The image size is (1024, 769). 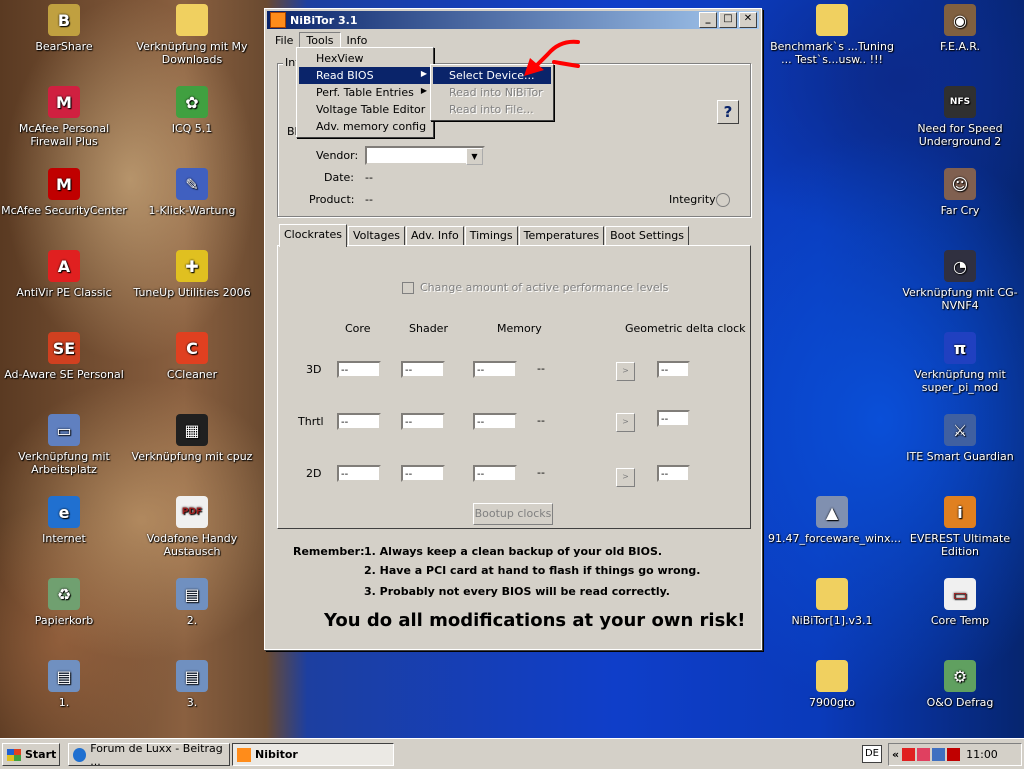 I want to click on maximize-button: □, so click(x=728, y=20).